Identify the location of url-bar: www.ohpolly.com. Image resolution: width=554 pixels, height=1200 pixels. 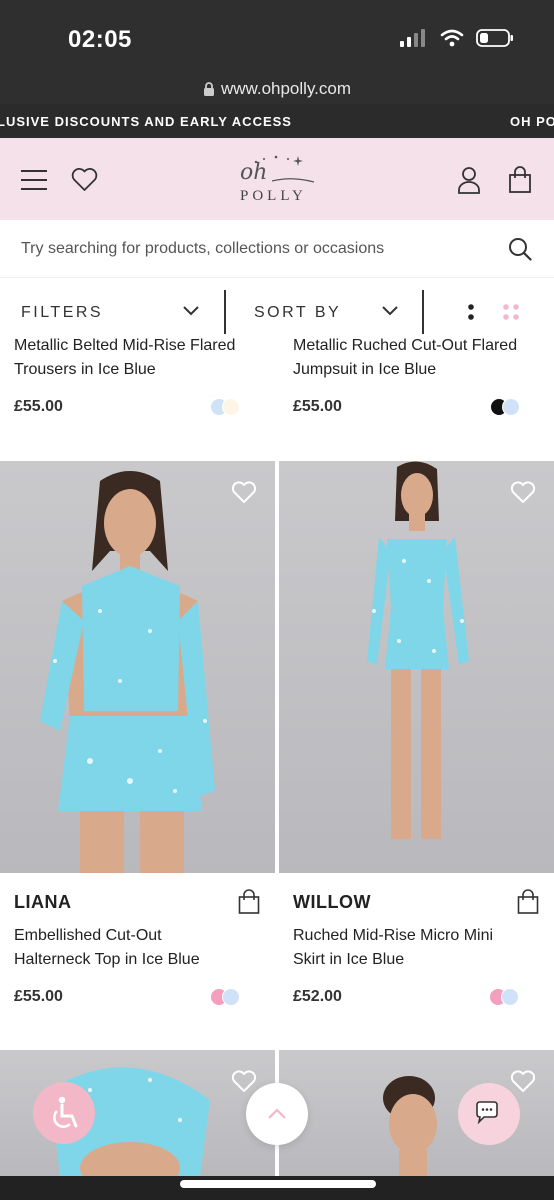
(277, 89).